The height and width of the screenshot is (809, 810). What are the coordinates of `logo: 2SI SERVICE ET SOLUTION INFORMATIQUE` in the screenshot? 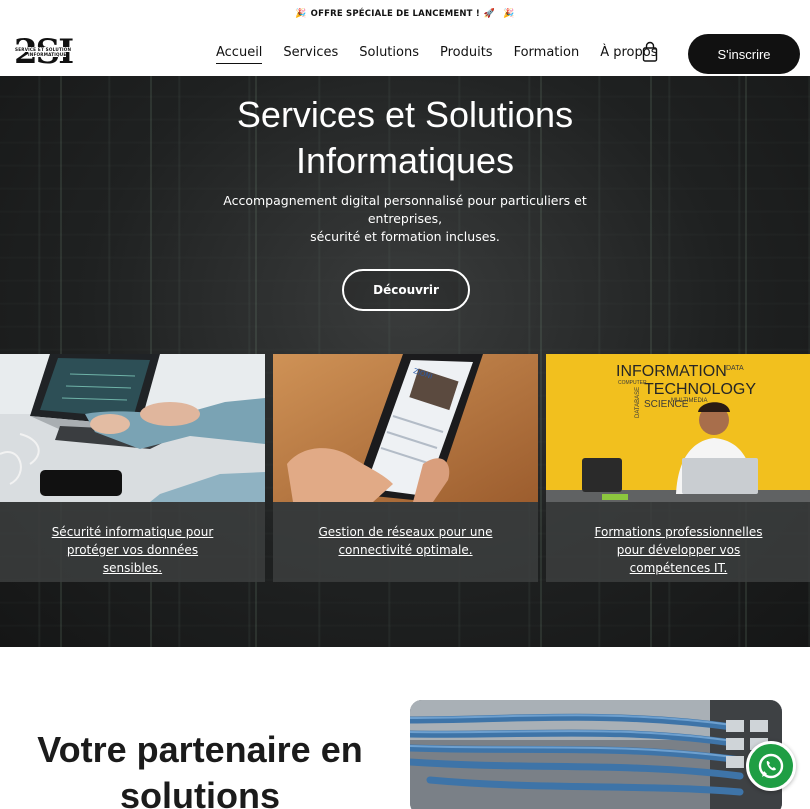 It's located at (48, 52).